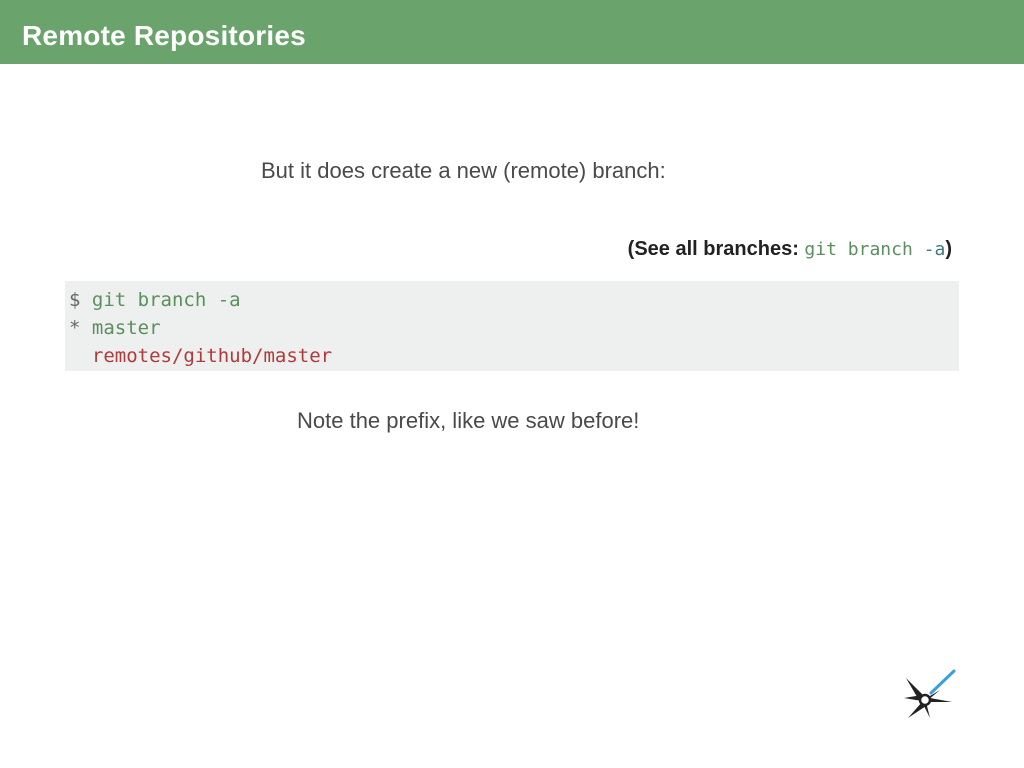 Image resolution: width=1024 pixels, height=768 pixels. Describe the element at coordinates (166, 300) in the screenshot. I see `shell-command: git branch -a` at that location.